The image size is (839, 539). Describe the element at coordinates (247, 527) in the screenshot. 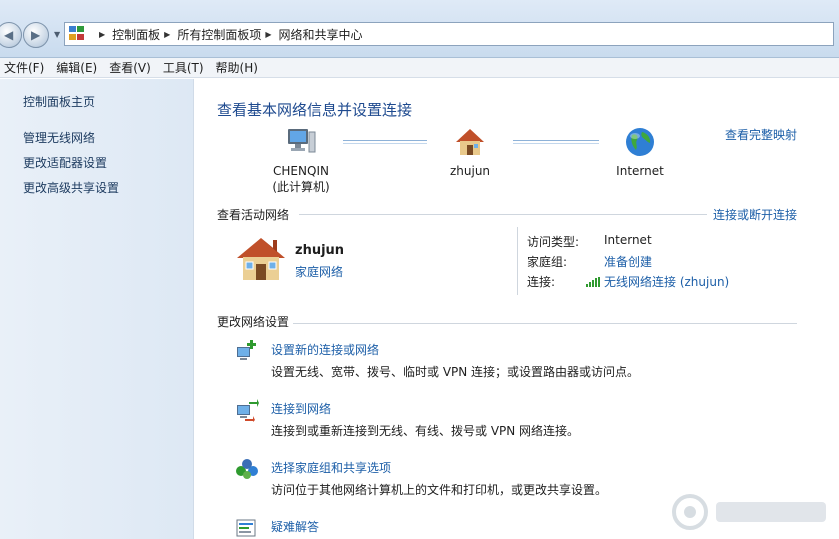

I see `troubleshoot-icon` at that location.